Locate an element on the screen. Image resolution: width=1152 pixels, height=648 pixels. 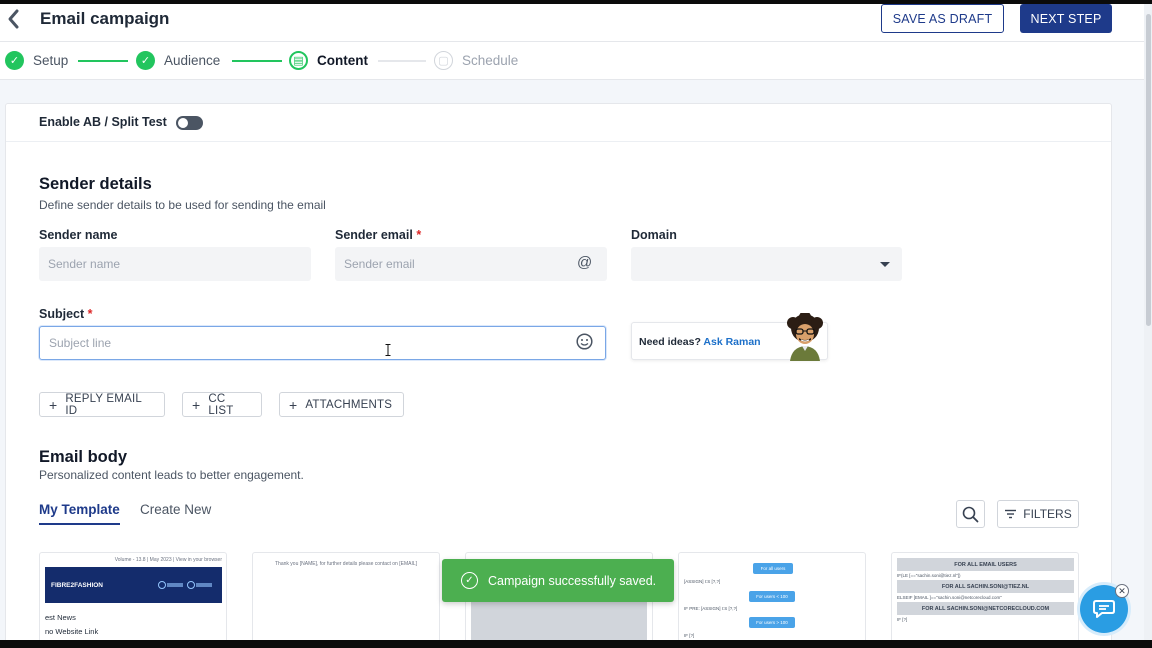
content-step-icon: ▤ is located at coordinates (298, 60).